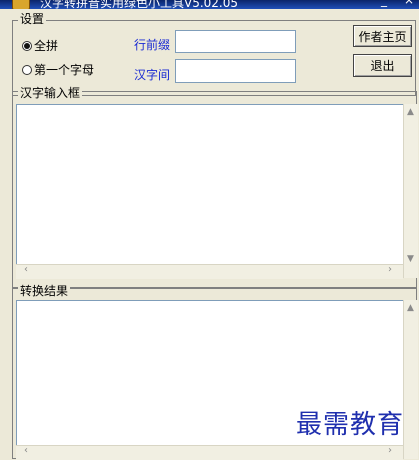 The image size is (419, 460). What do you see at coordinates (384, 3) in the screenshot?
I see `minimize-button: _` at bounding box center [384, 3].